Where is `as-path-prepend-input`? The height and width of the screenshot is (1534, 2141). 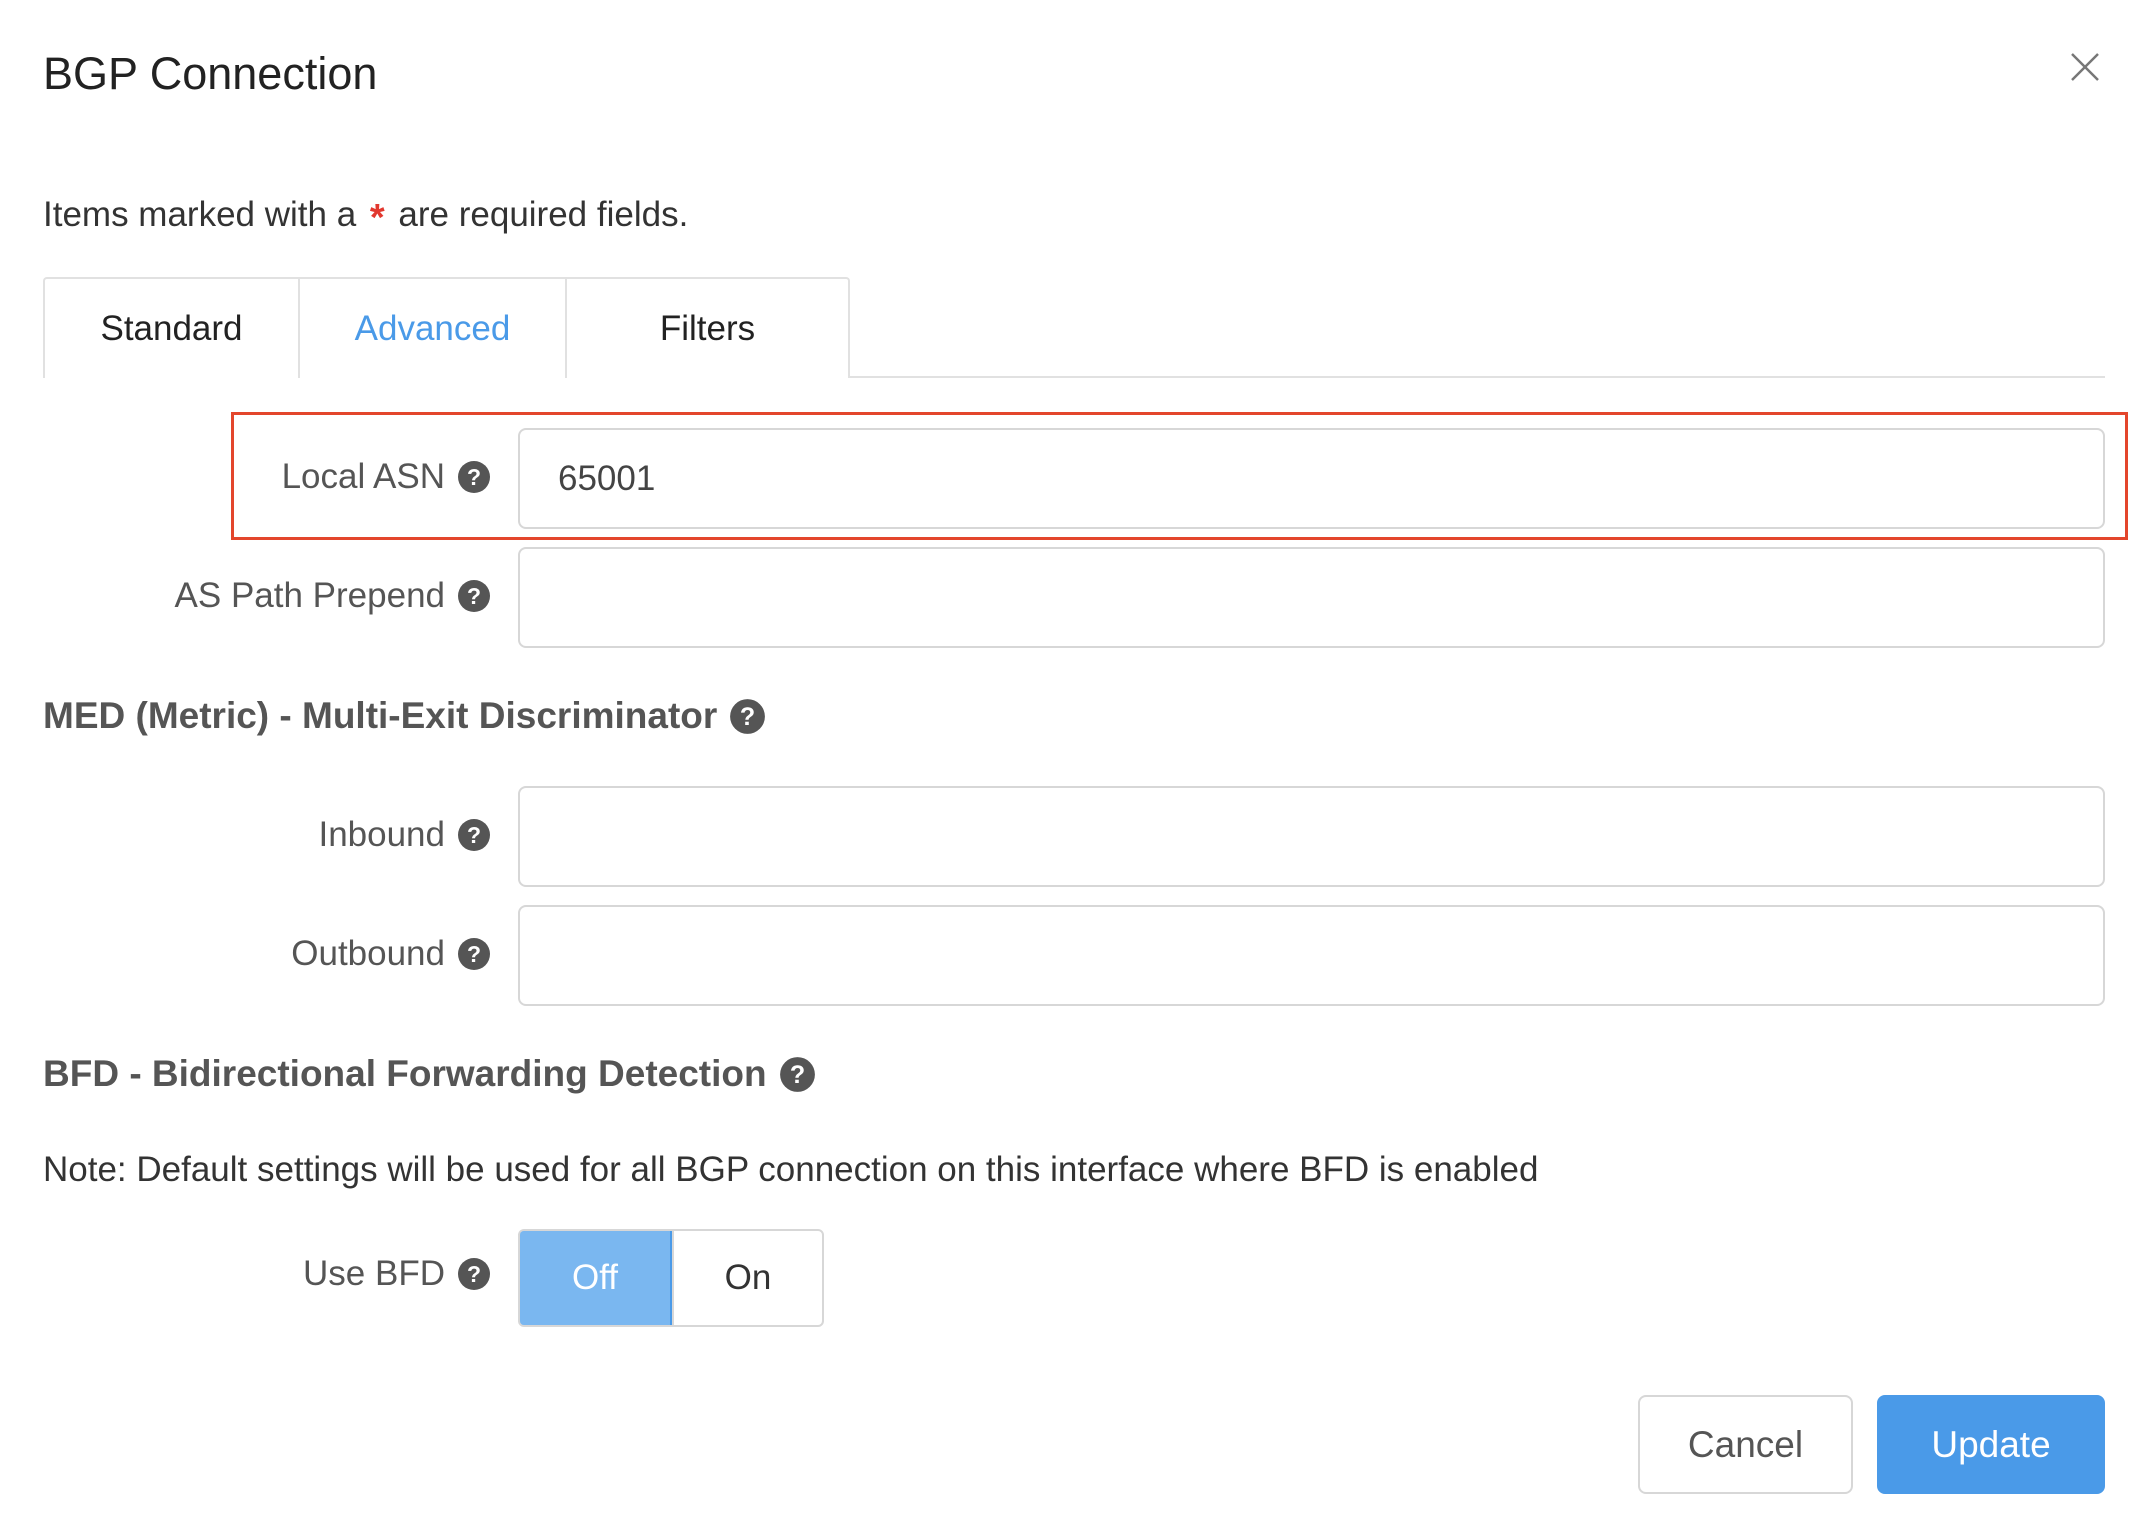 as-path-prepend-input is located at coordinates (1311, 597).